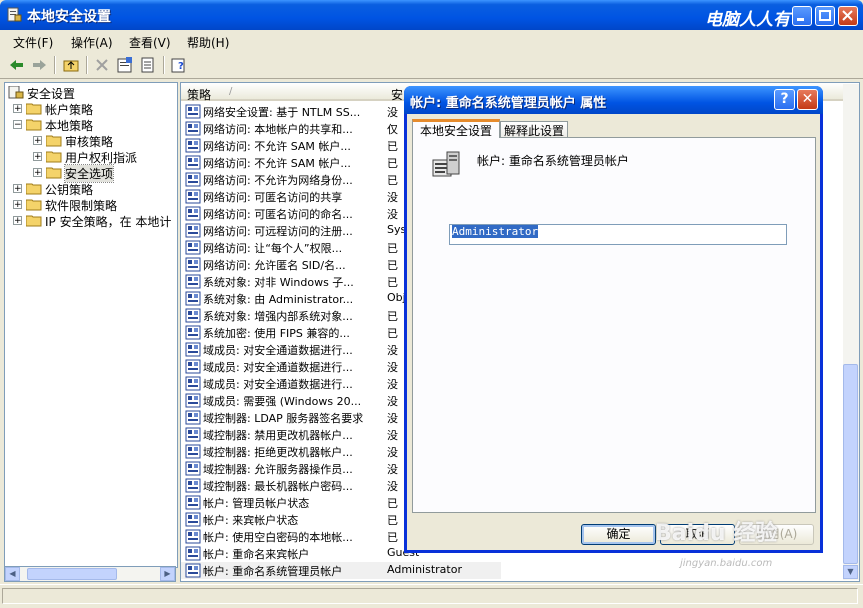 This screenshot has width=863, height=608. What do you see at coordinates (456, 128) in the screenshot?
I see `tab-local-security-setting: 本地安全设置` at bounding box center [456, 128].